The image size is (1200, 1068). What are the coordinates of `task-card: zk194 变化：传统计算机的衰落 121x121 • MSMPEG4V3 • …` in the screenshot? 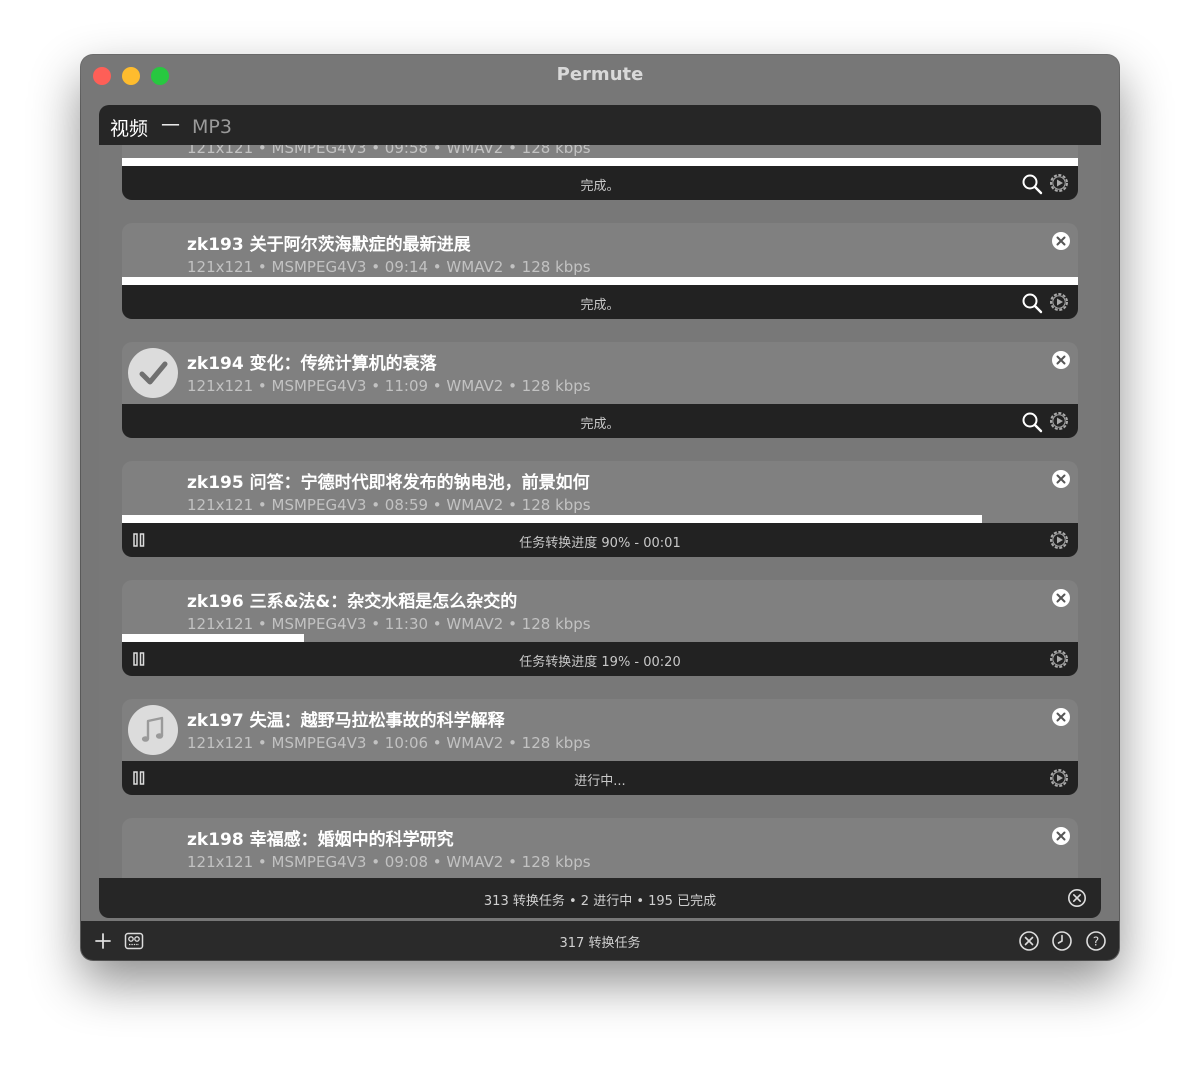 It's located at (600, 390).